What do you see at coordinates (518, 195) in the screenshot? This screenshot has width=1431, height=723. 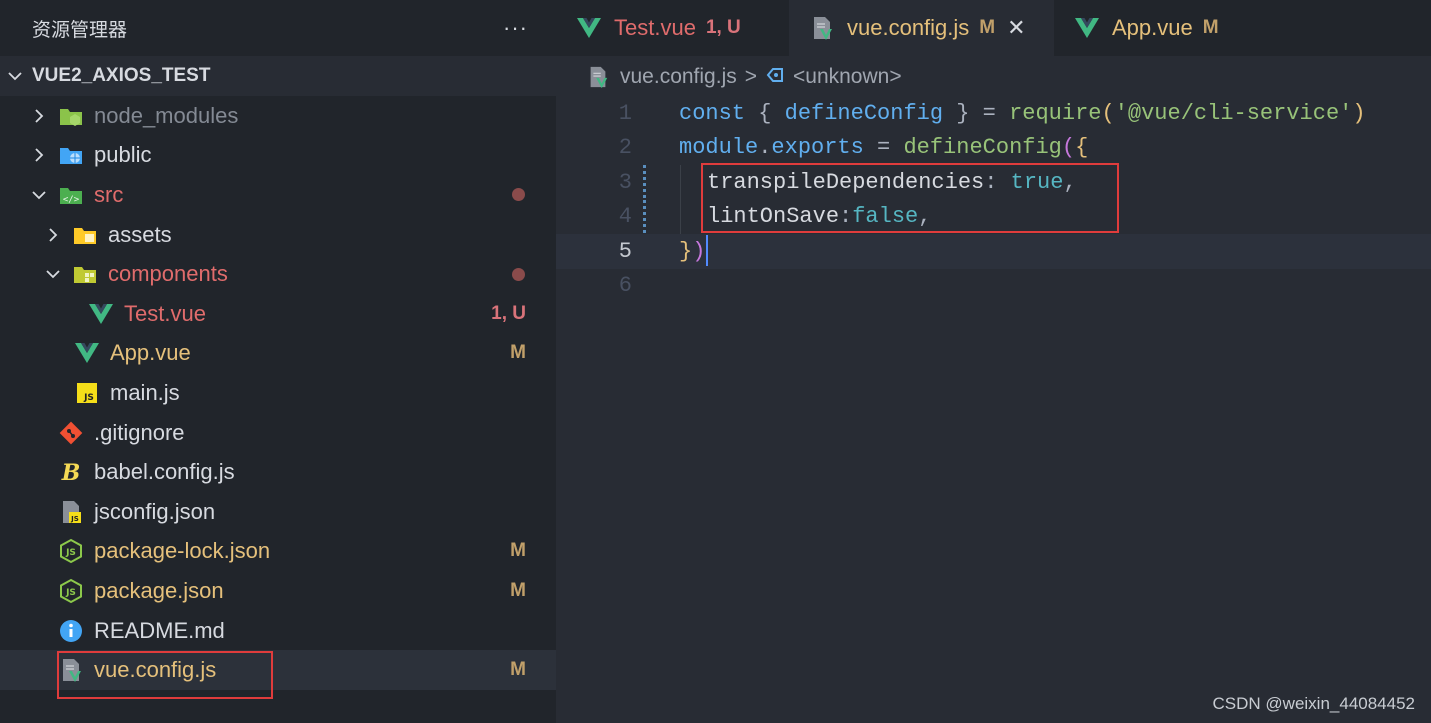 I see `modified-dot-icon` at bounding box center [518, 195].